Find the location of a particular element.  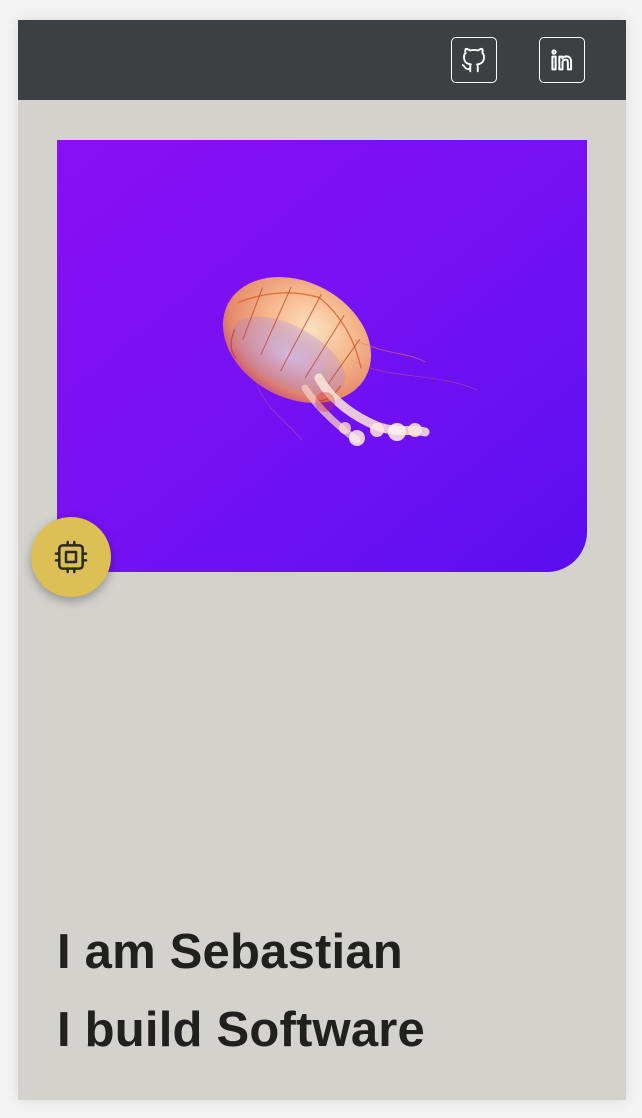

github-link is located at coordinates (474, 60).